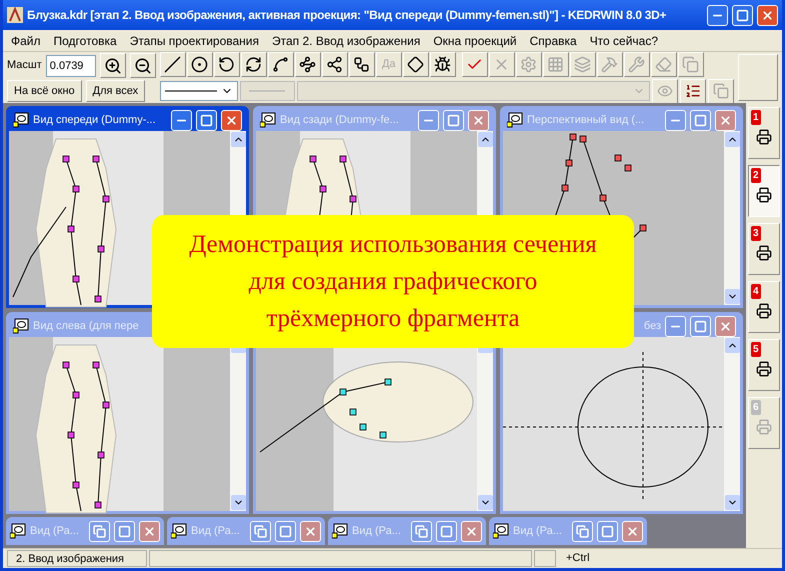 This screenshot has height=571, width=785. Describe the element at coordinates (86, 326) in the screenshot. I see `window-title: Вид слева (для пере` at that location.